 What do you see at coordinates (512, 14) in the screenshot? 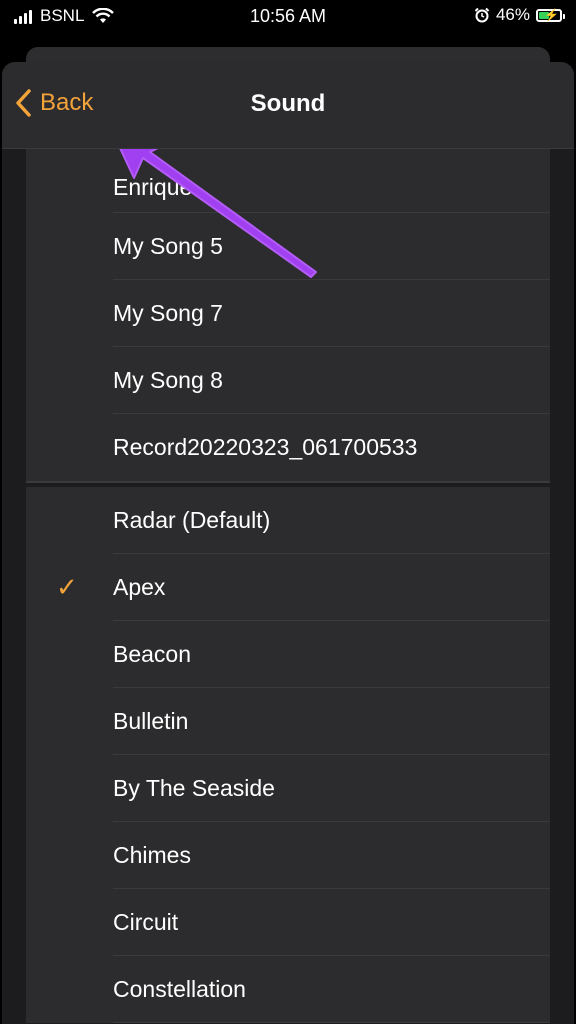
I see `battery-percent: 46%` at bounding box center [512, 14].